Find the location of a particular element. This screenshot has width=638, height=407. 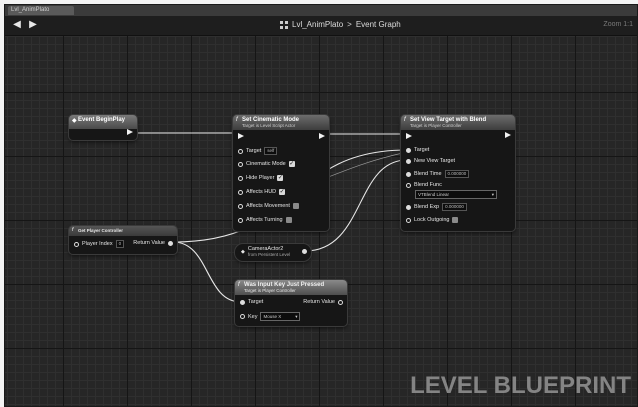

affects-hud-pin: Affects HUD ✓ is located at coordinates (262, 192).